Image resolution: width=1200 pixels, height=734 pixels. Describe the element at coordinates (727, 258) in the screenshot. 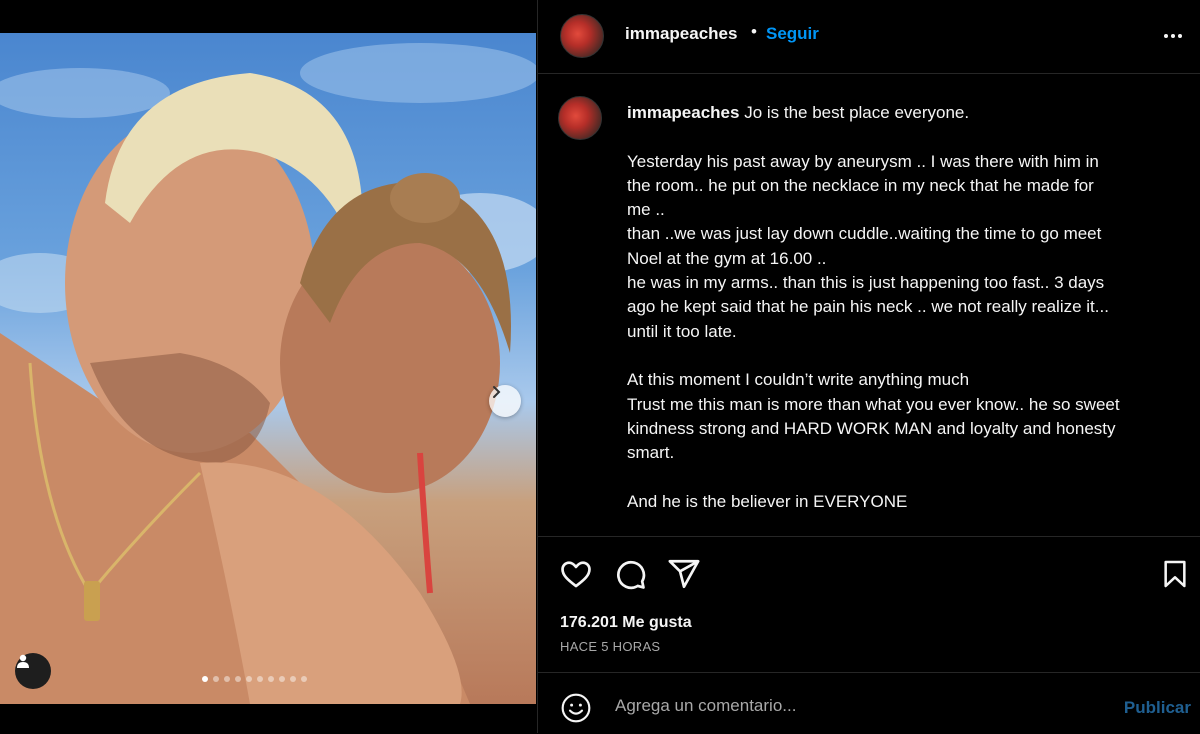

I see `caption-line: Noel at the gym at 16.00 ..` at that location.